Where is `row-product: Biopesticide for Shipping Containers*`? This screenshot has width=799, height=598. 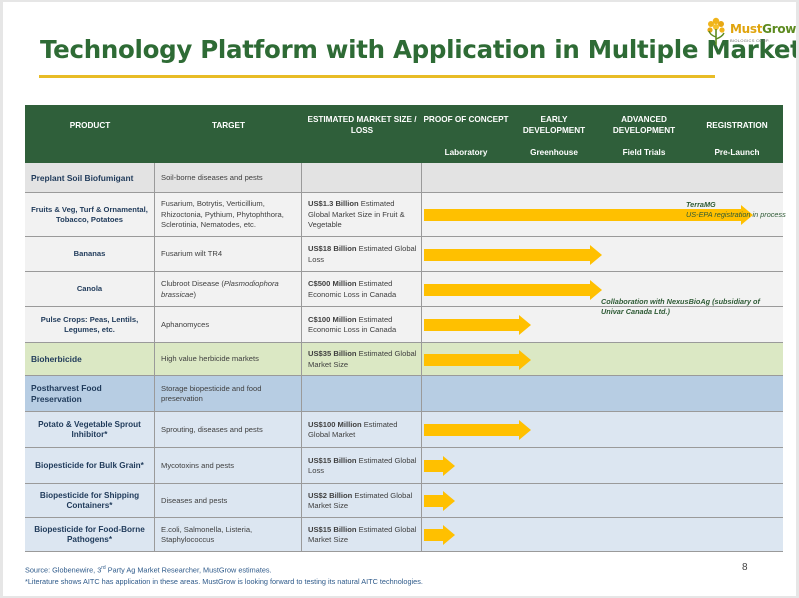
row-product: Biopesticide for Shipping Containers* is located at coordinates (89, 500).